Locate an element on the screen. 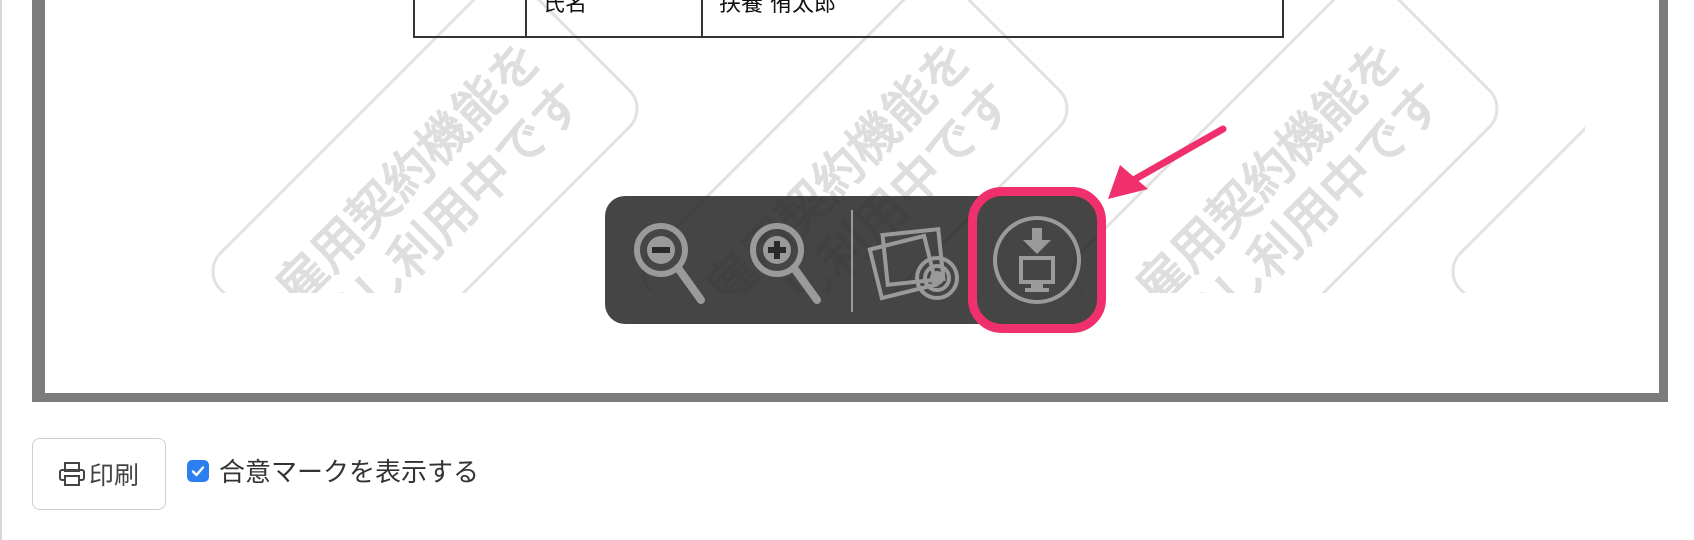 The height and width of the screenshot is (540, 1694). toolbar-separator is located at coordinates (852, 261).